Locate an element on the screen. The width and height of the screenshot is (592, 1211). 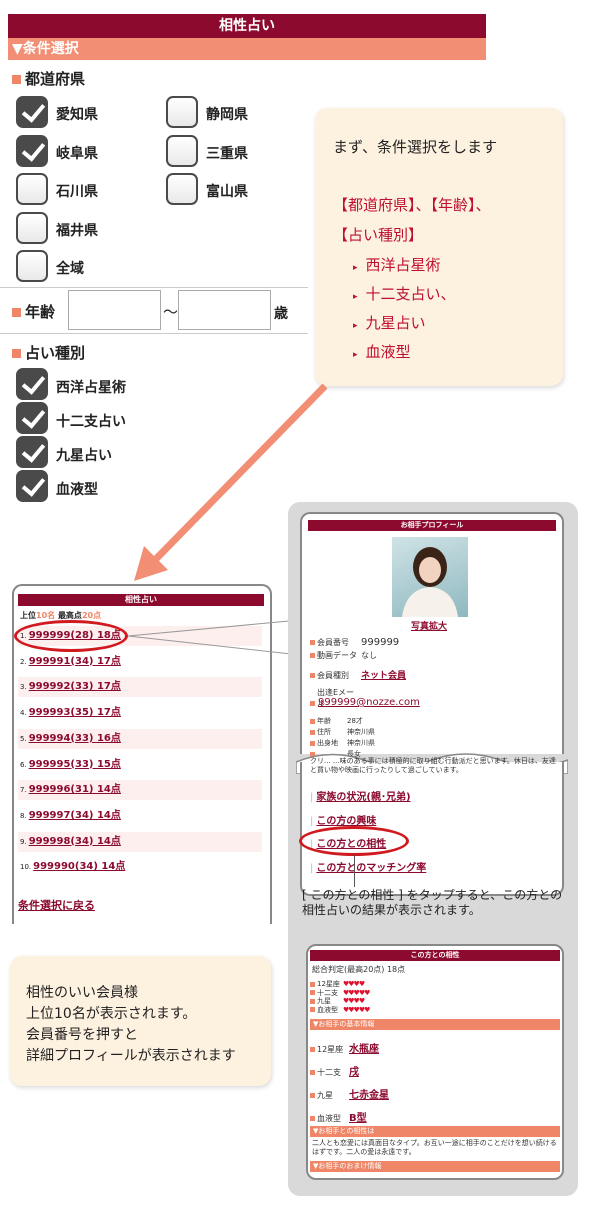
checkbox-label: 西洋占星術 is located at coordinates (91, 388).